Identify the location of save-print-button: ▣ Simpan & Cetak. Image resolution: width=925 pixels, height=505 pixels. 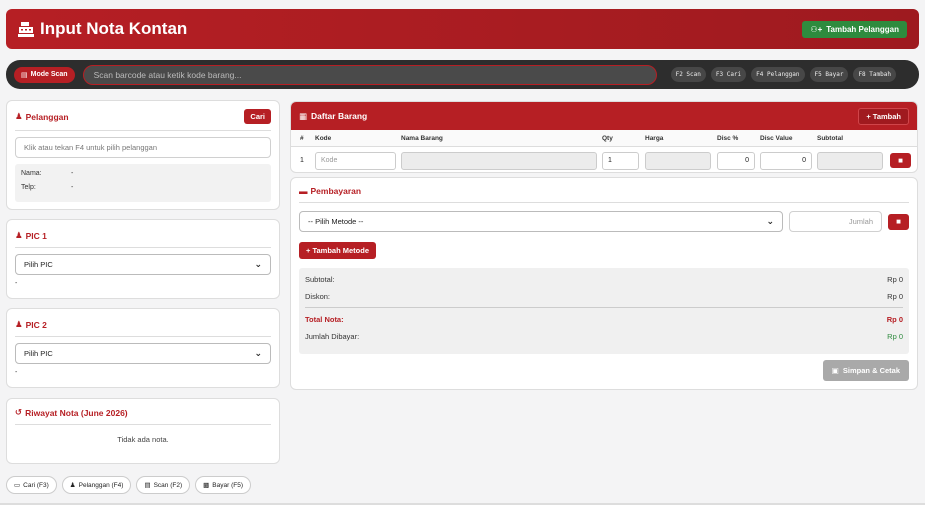
(865, 370).